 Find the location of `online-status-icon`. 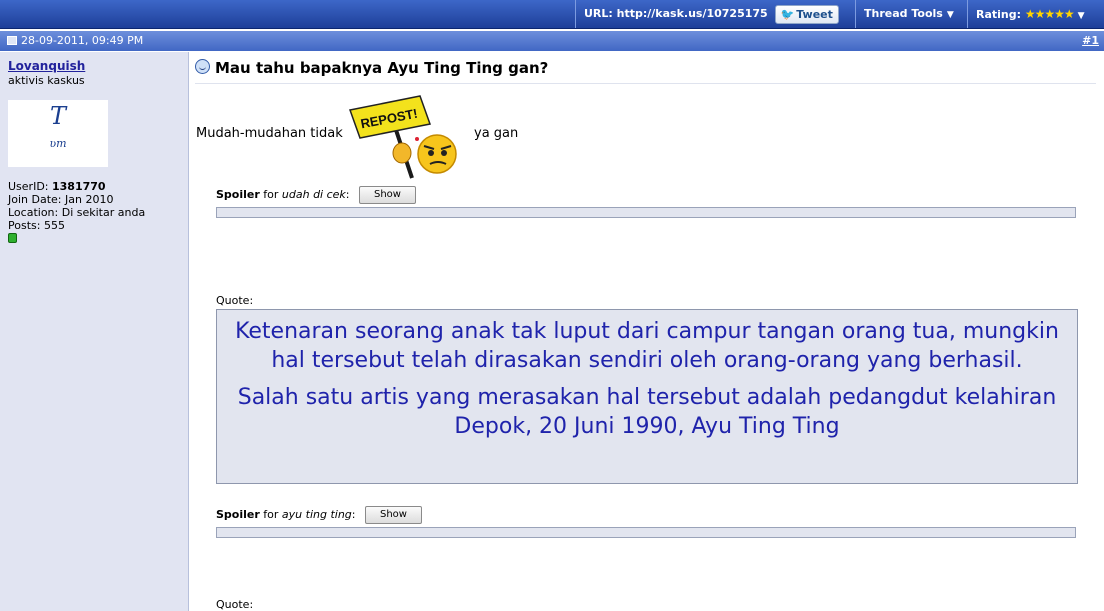

online-status-icon is located at coordinates (12, 238).